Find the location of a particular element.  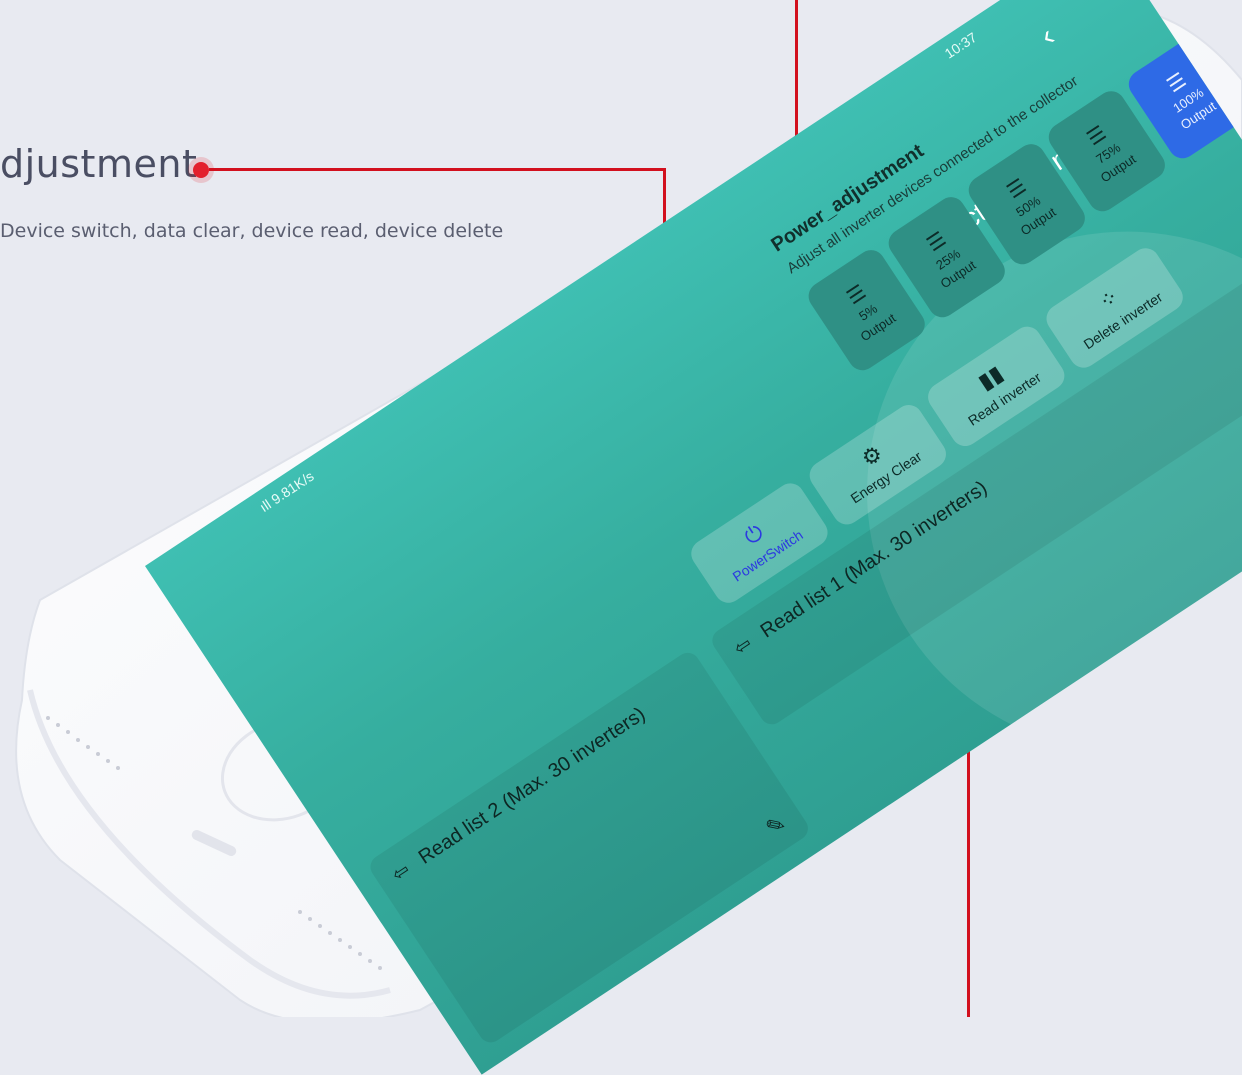

function-label: PowerSwitch is located at coordinates (767, 555).